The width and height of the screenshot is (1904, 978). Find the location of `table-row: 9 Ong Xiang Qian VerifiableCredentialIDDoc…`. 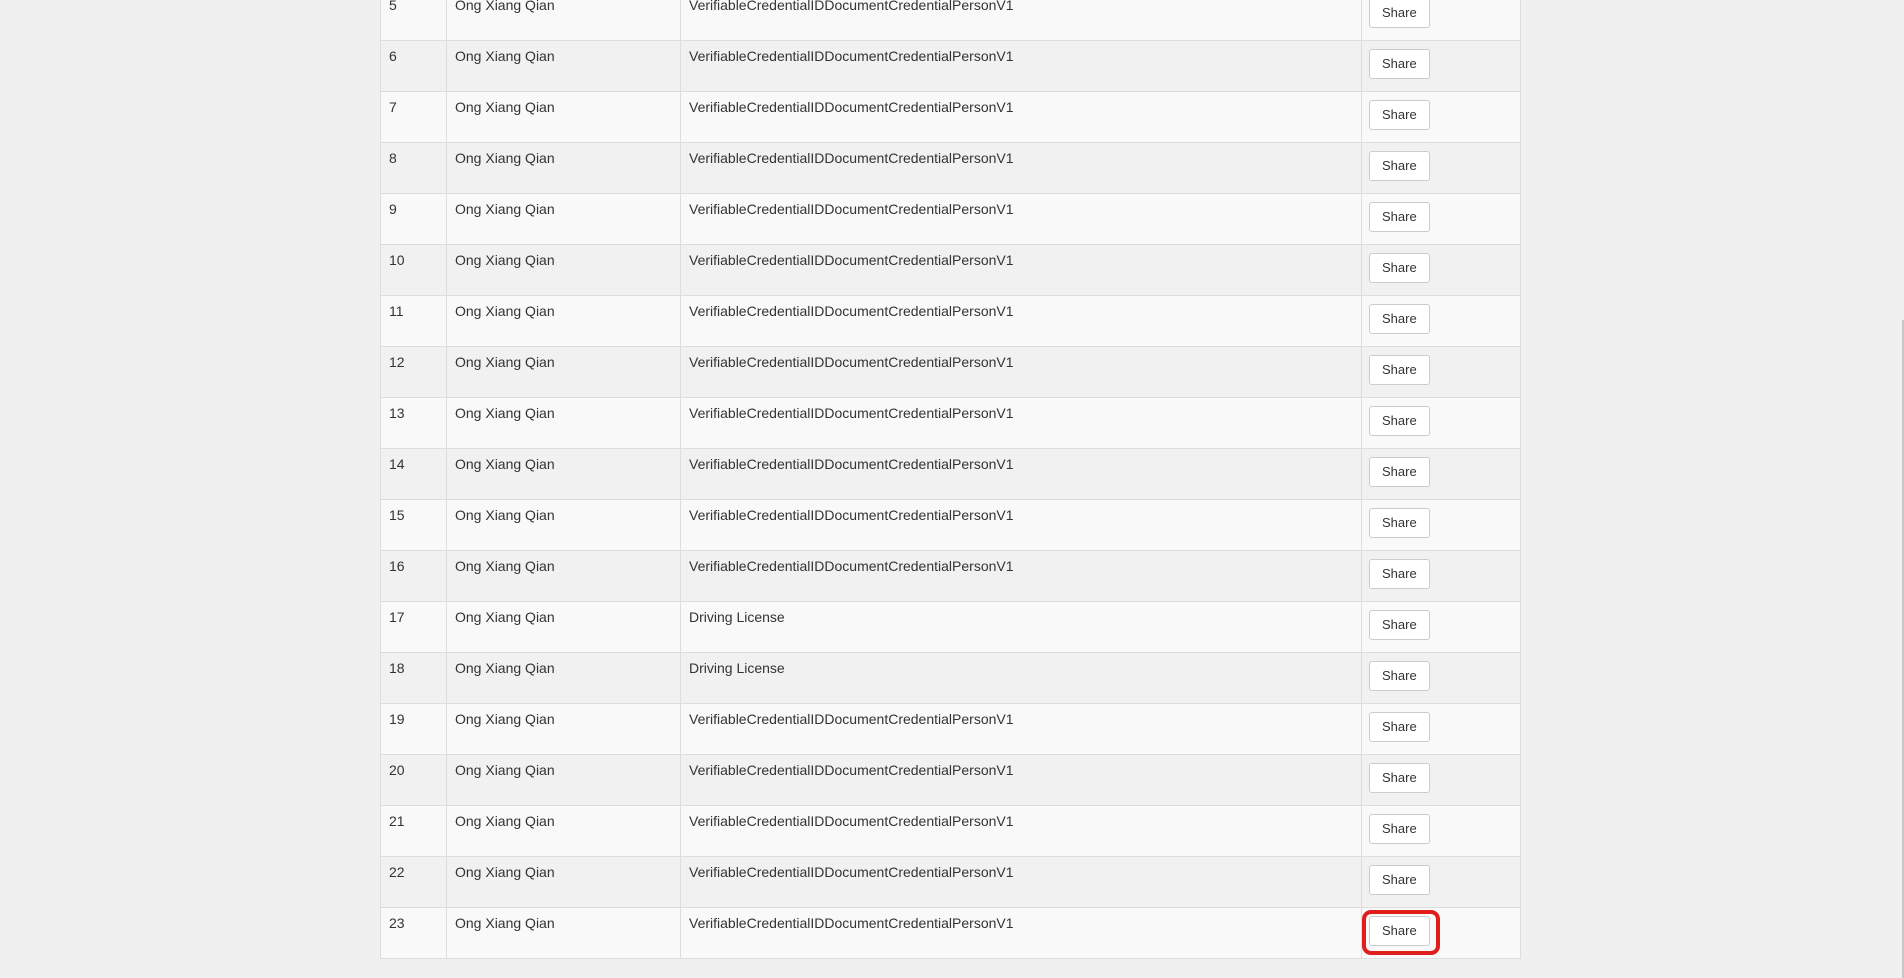

table-row: 9 Ong Xiang Qian VerifiableCredentialIDDoc… is located at coordinates (950, 219).